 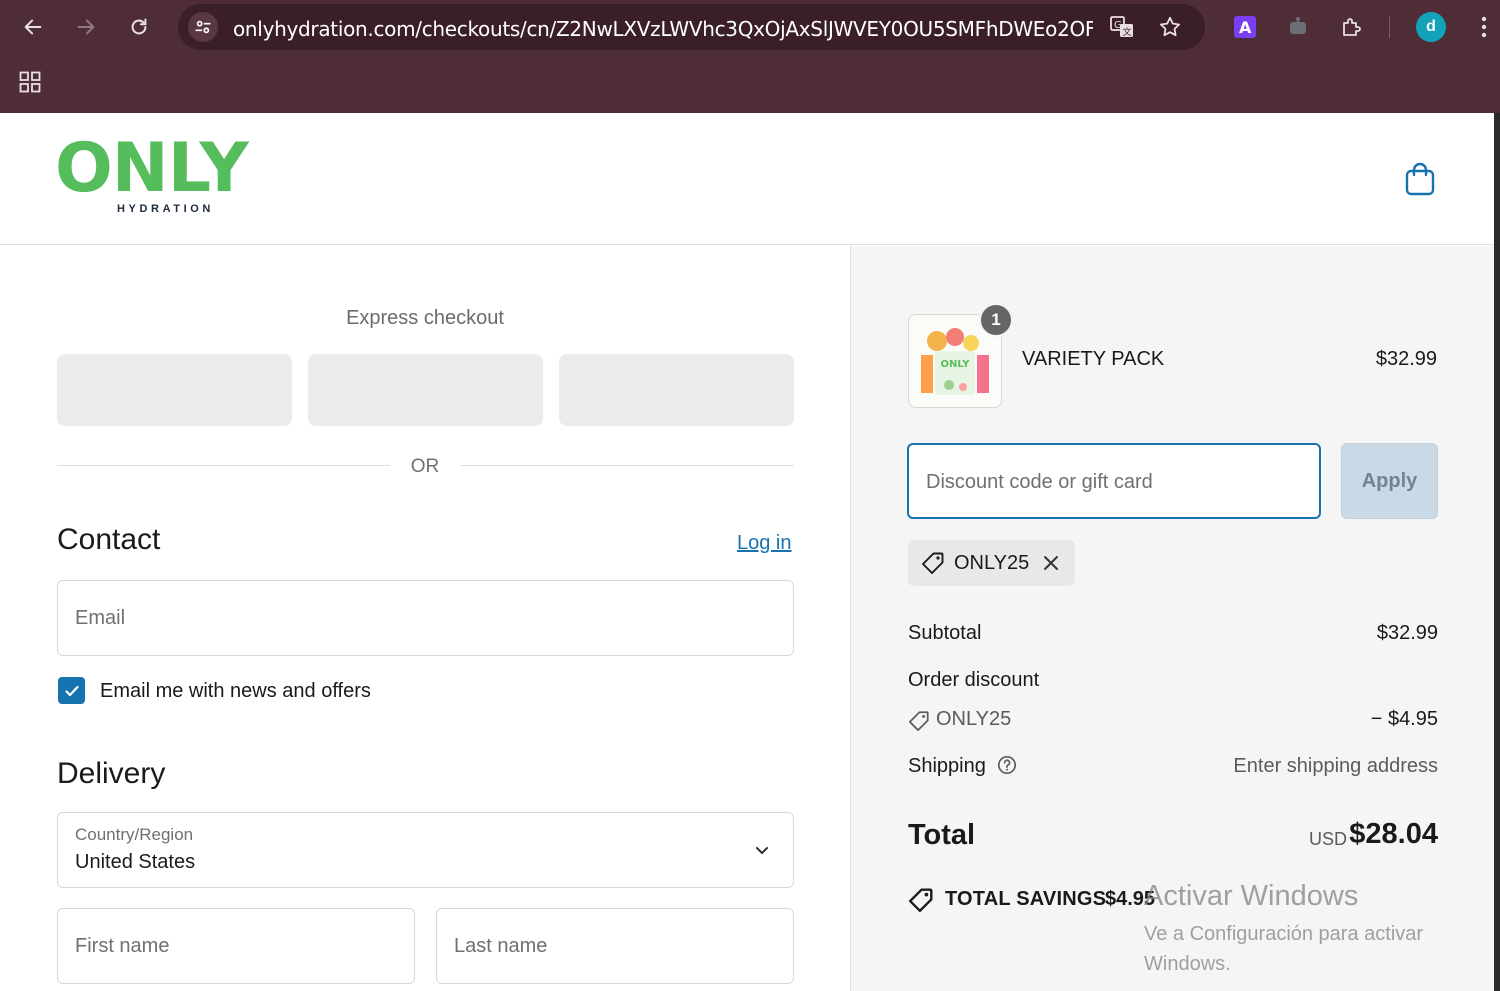 What do you see at coordinates (933, 563) in the screenshot?
I see `tag-icon` at bounding box center [933, 563].